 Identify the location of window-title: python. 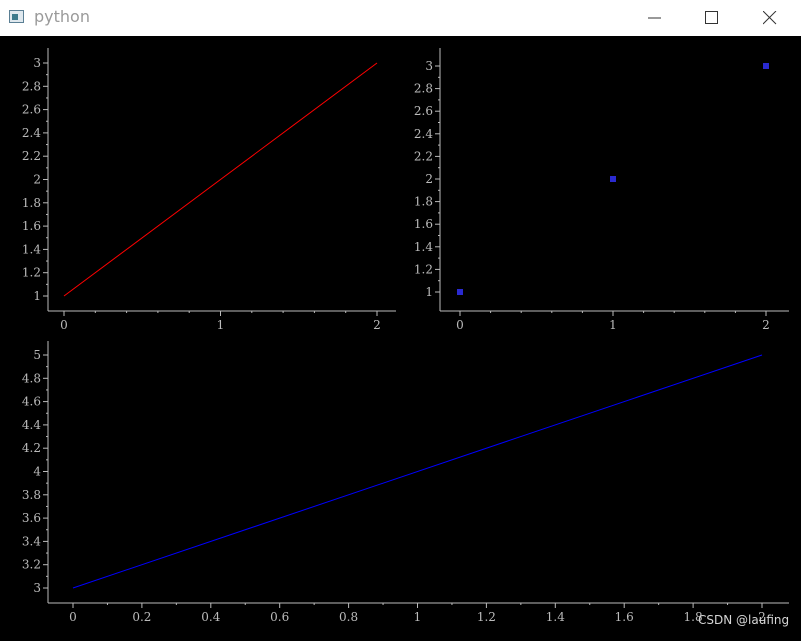
(62, 16).